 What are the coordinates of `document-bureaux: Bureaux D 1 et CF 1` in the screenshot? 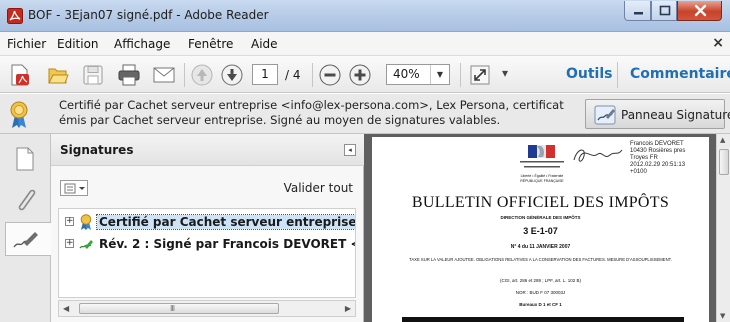 It's located at (540, 304).